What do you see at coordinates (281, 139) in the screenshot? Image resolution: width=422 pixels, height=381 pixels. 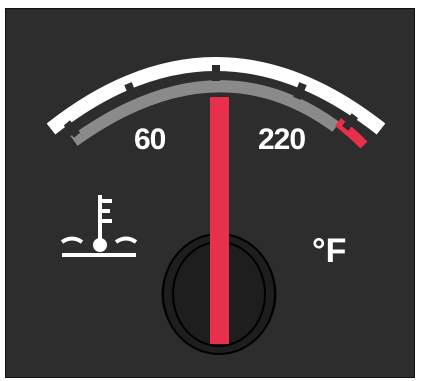 I see `gauge-tick-label-220: 220` at bounding box center [281, 139].